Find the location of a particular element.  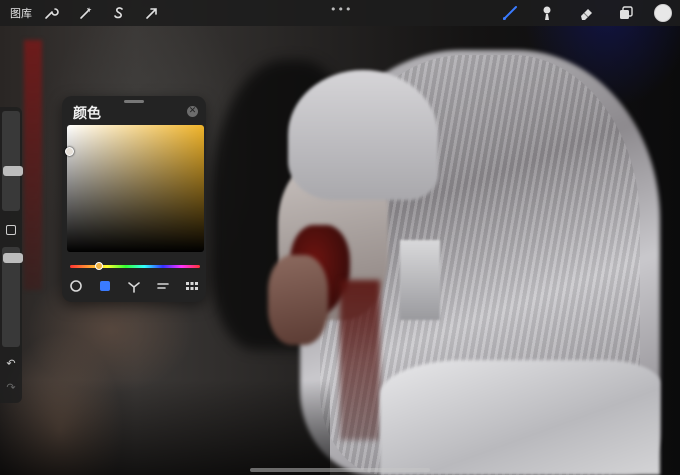

canvas-bangs is located at coordinates (363, 135).